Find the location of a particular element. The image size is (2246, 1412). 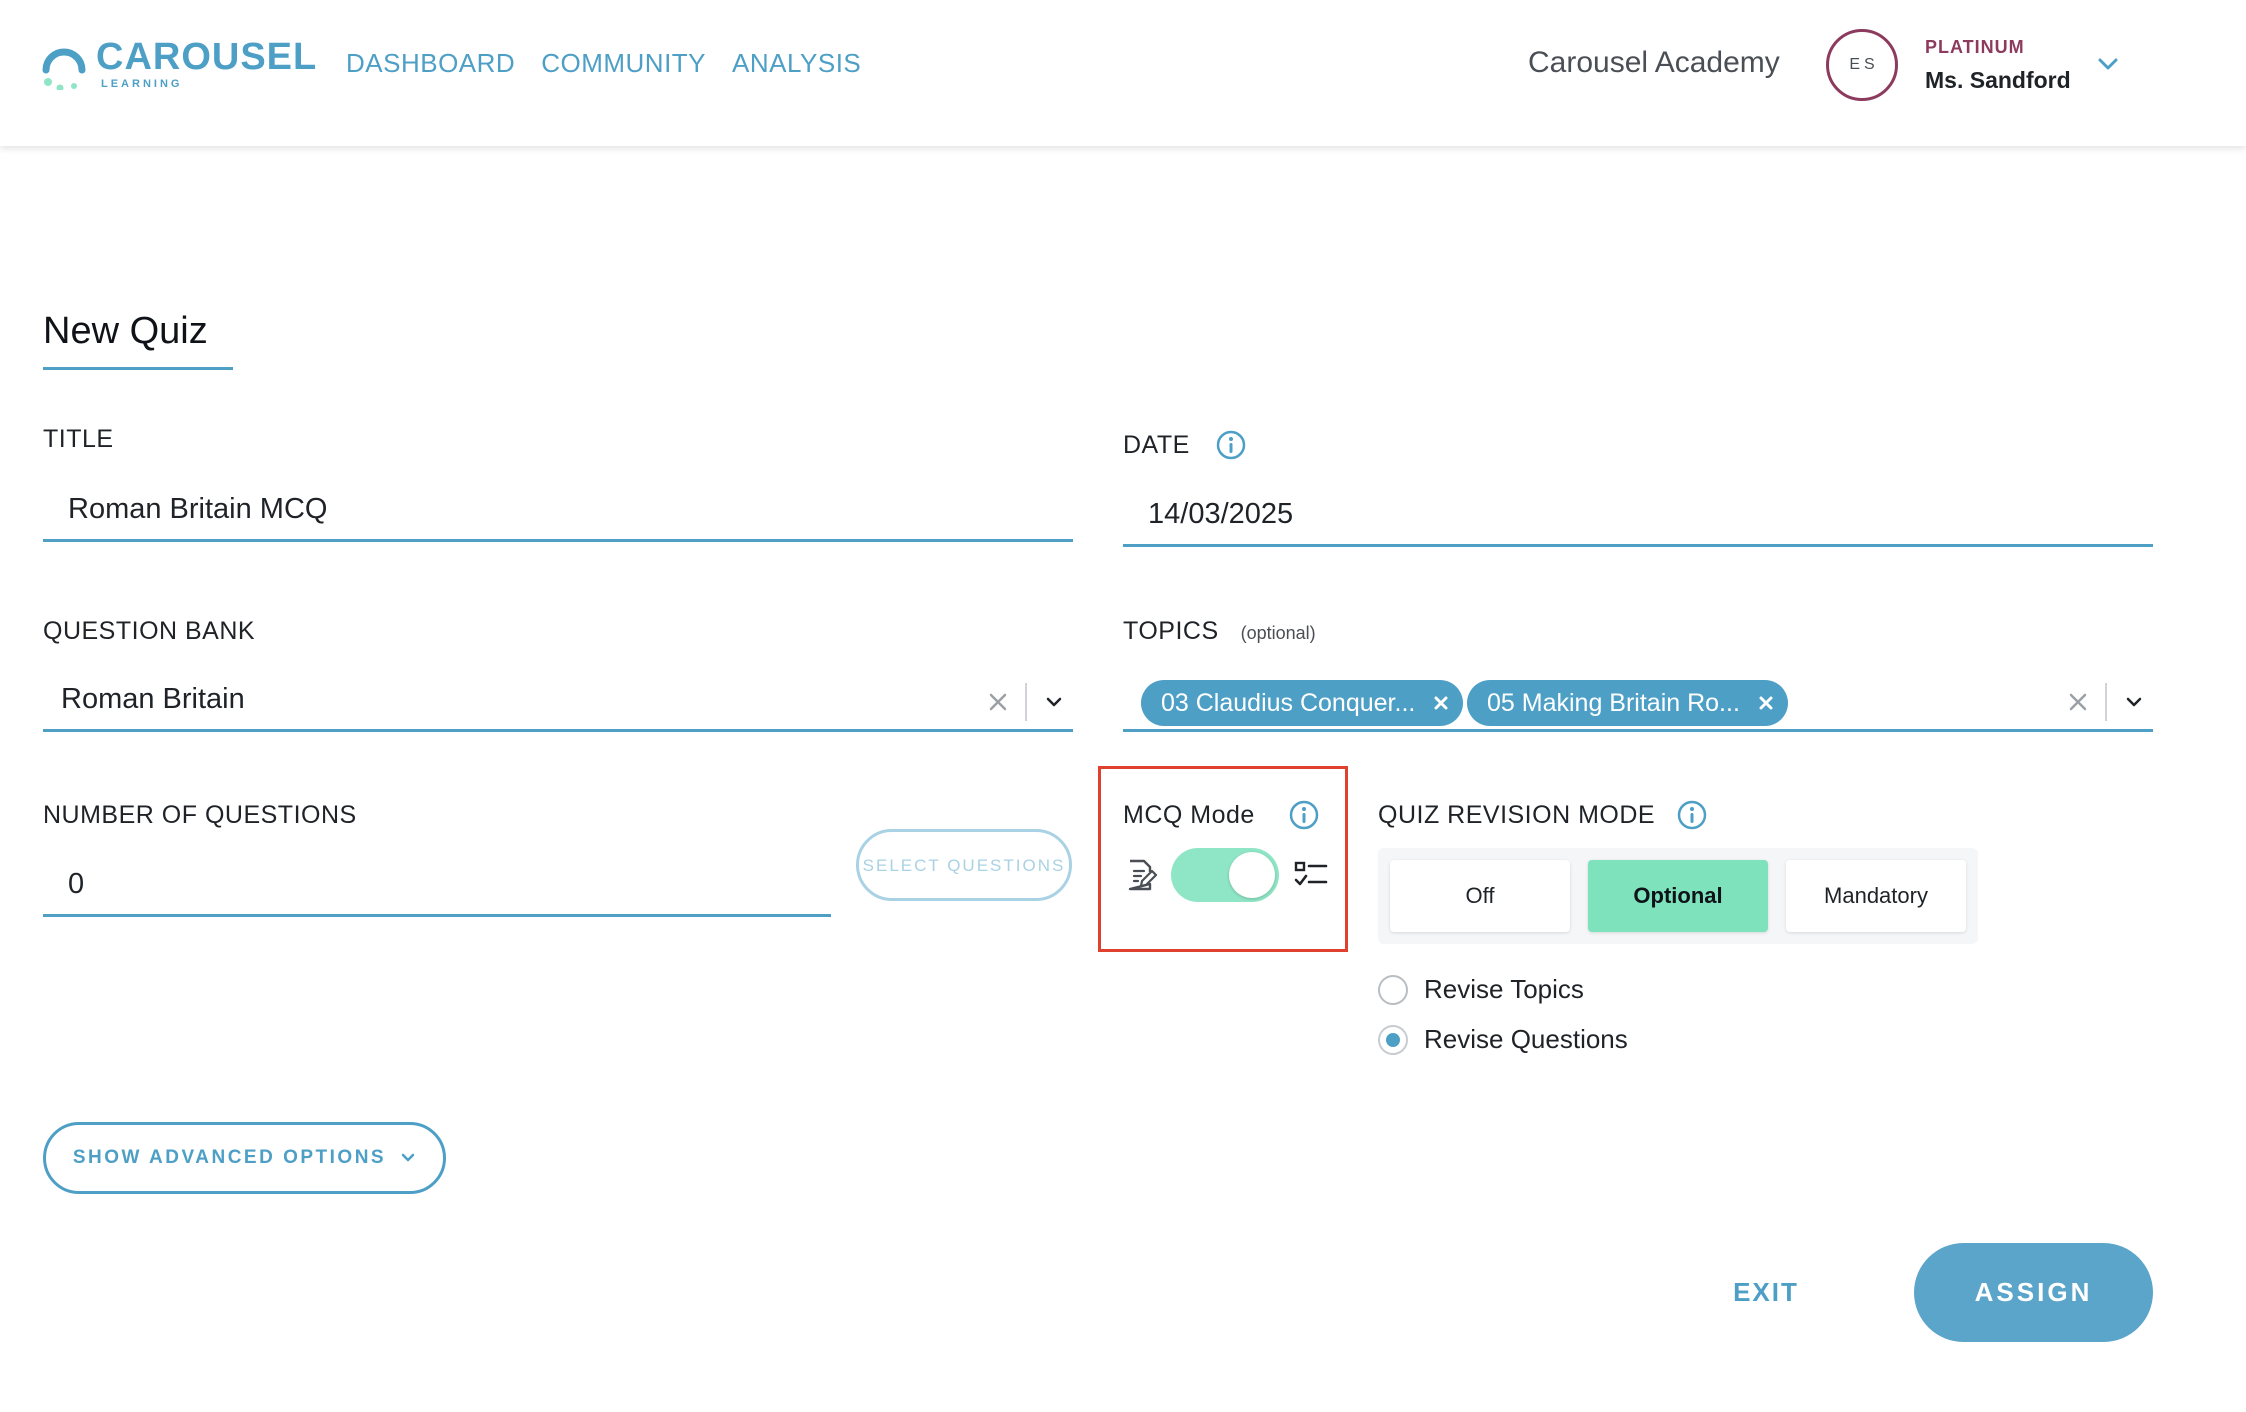

revision-mode-segmented-control: Off Optional Mandatory is located at coordinates (1678, 896).